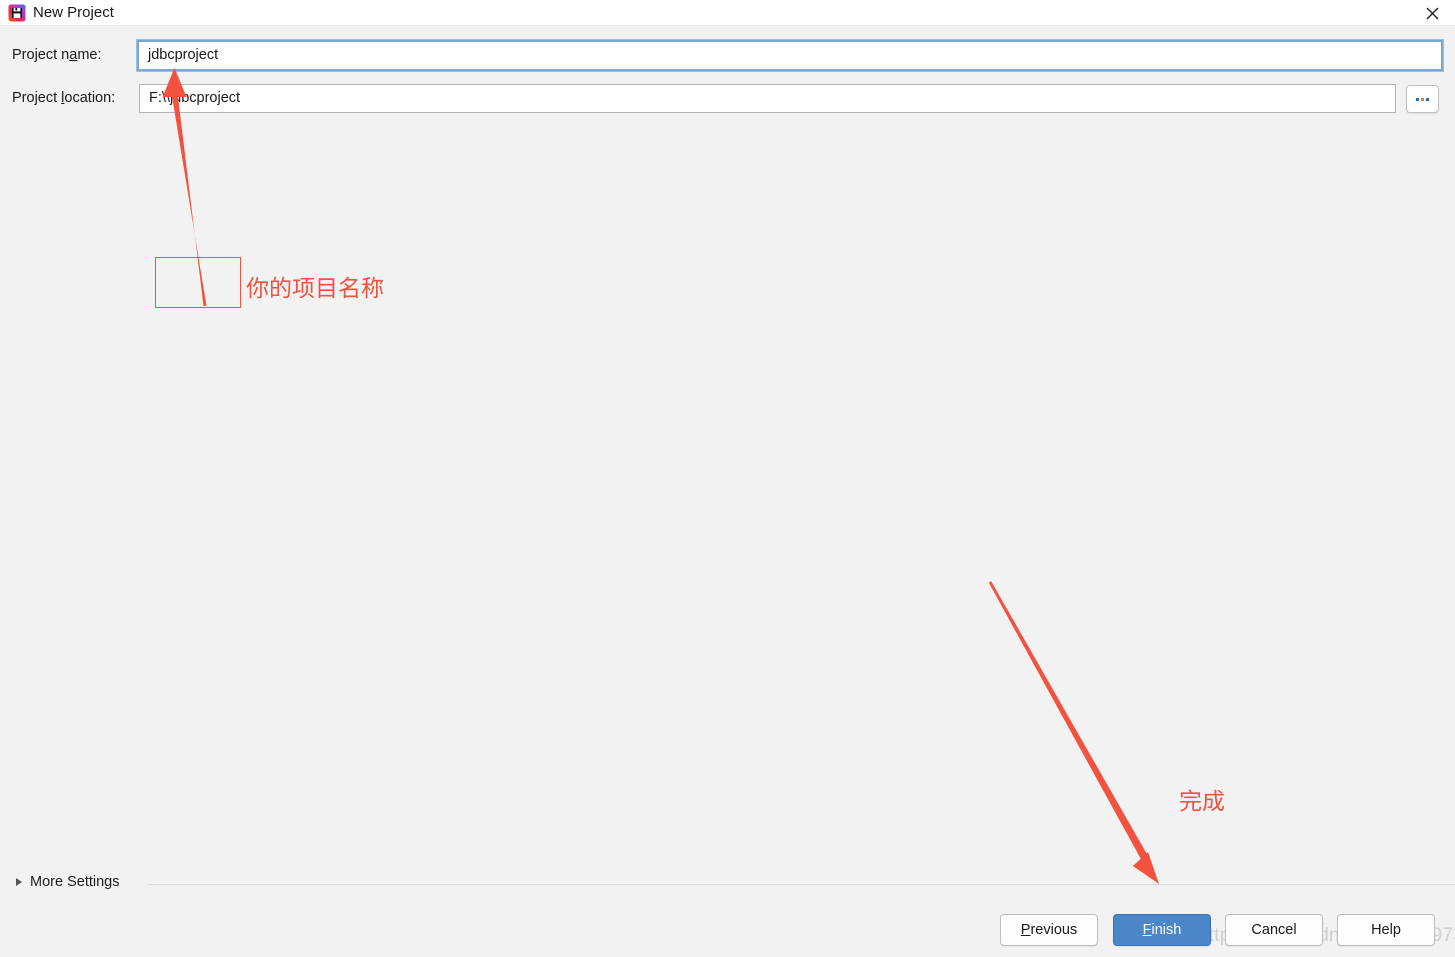 The width and height of the screenshot is (1455, 957). I want to click on titlebar: New Project, so click(727, 13).